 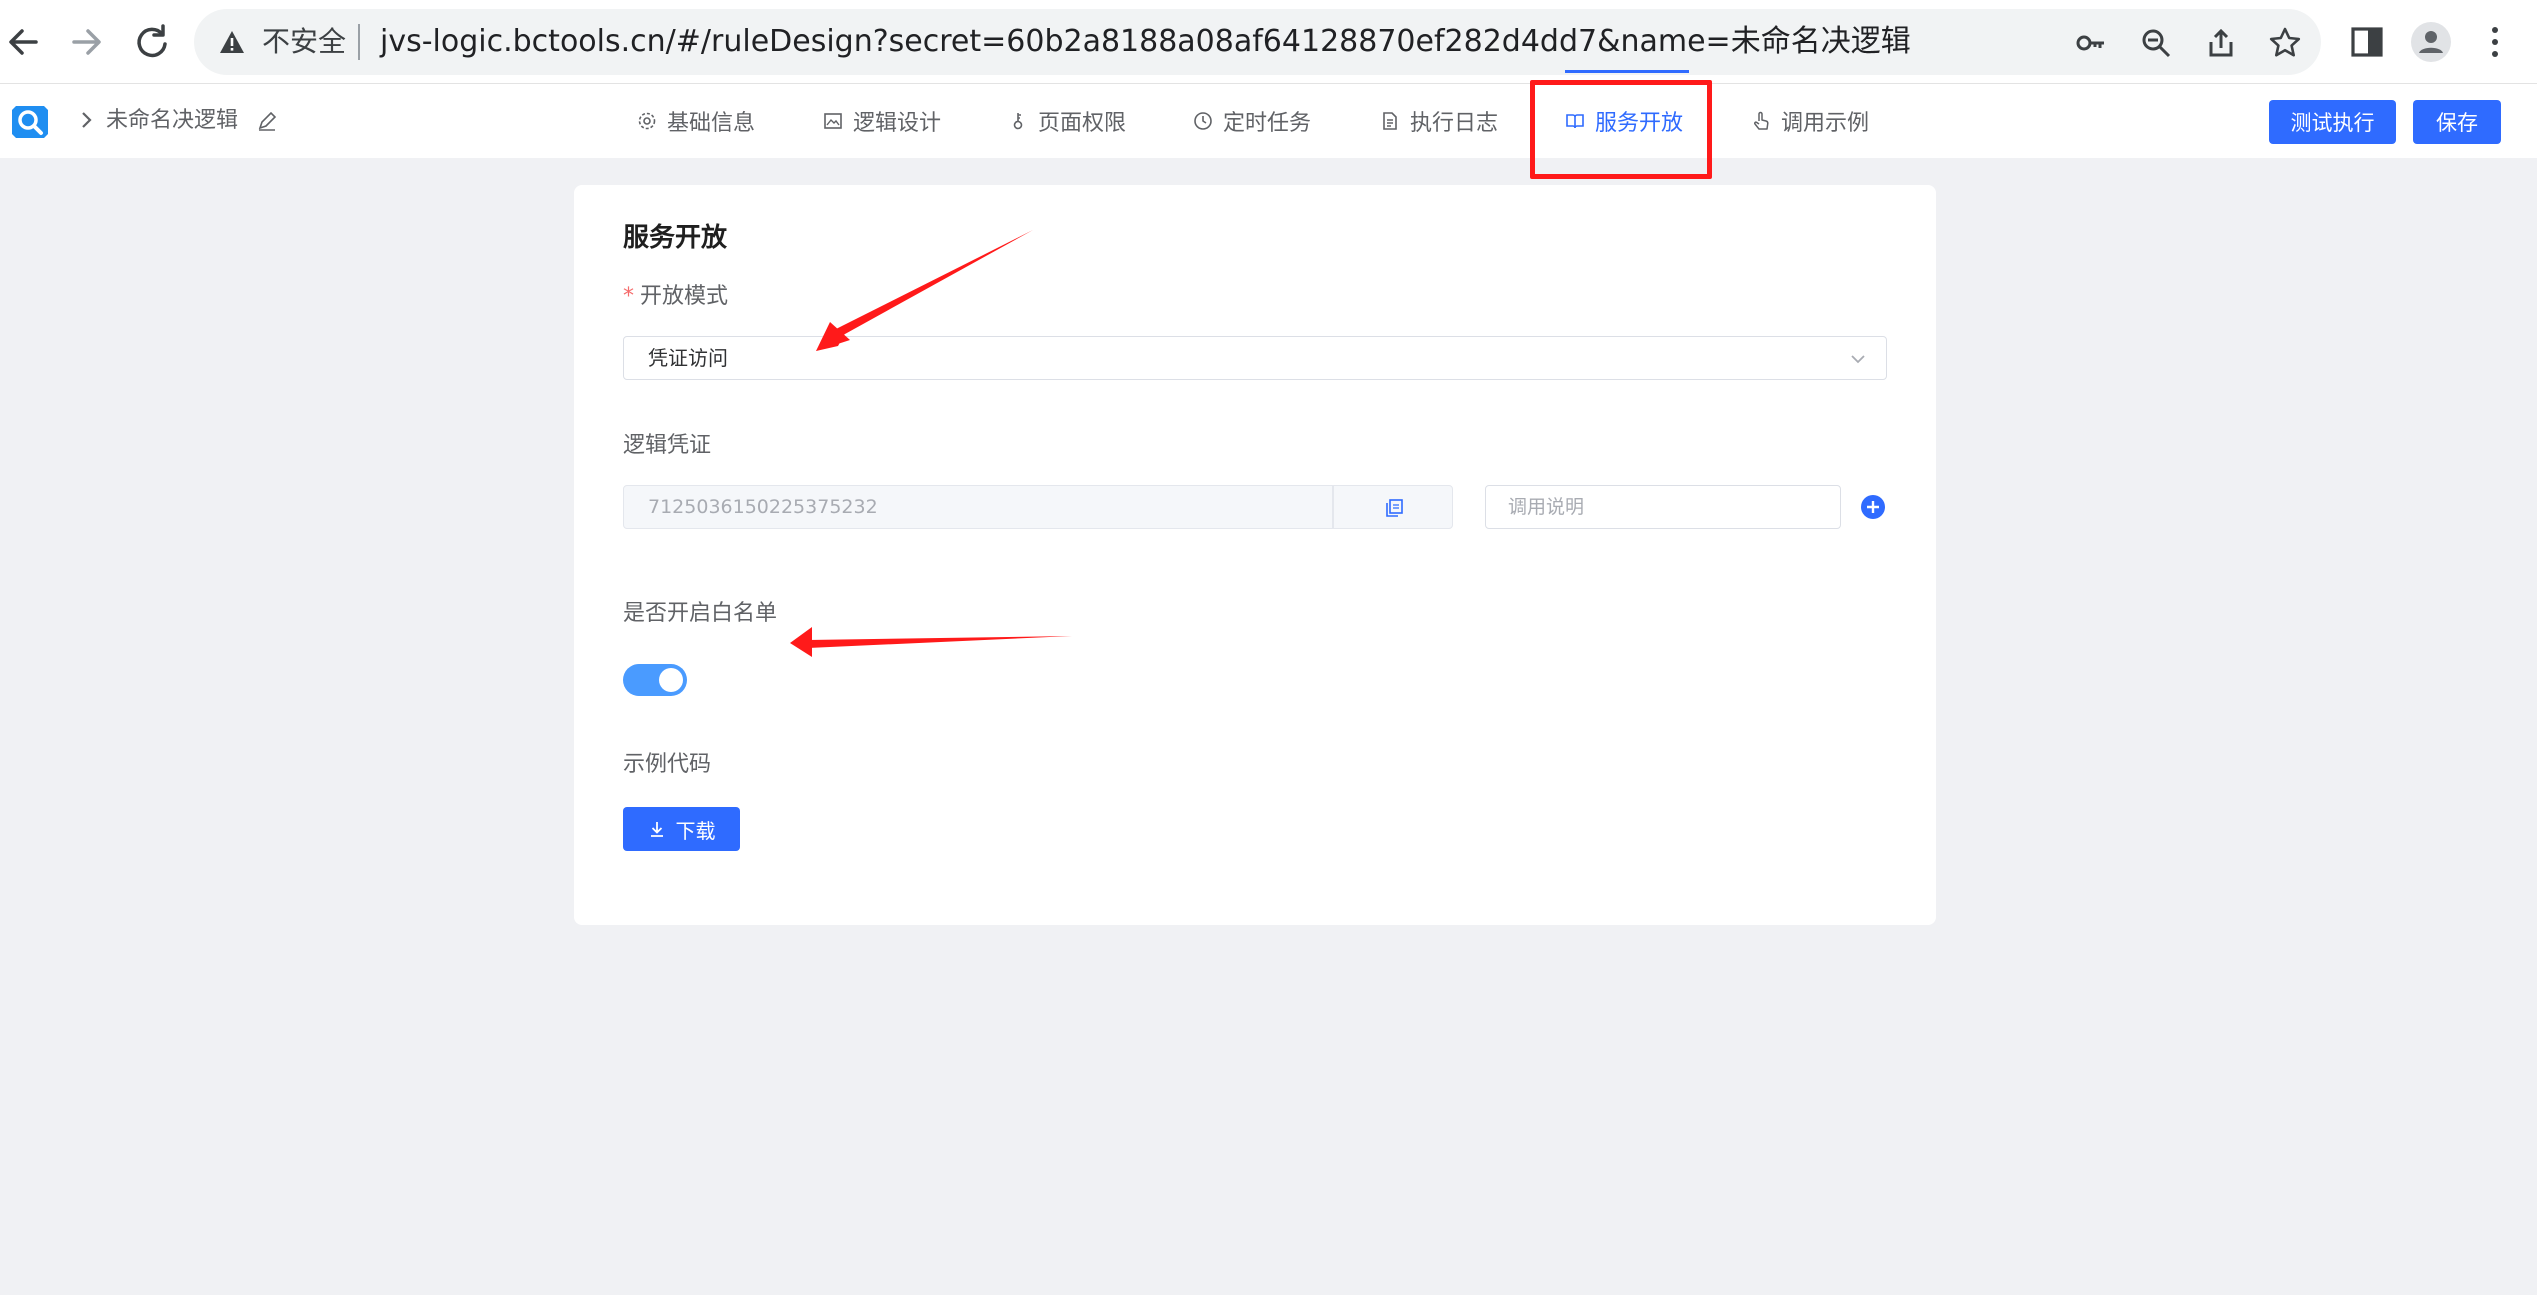 What do you see at coordinates (647, 121) in the screenshot?
I see `gear-icon` at bounding box center [647, 121].